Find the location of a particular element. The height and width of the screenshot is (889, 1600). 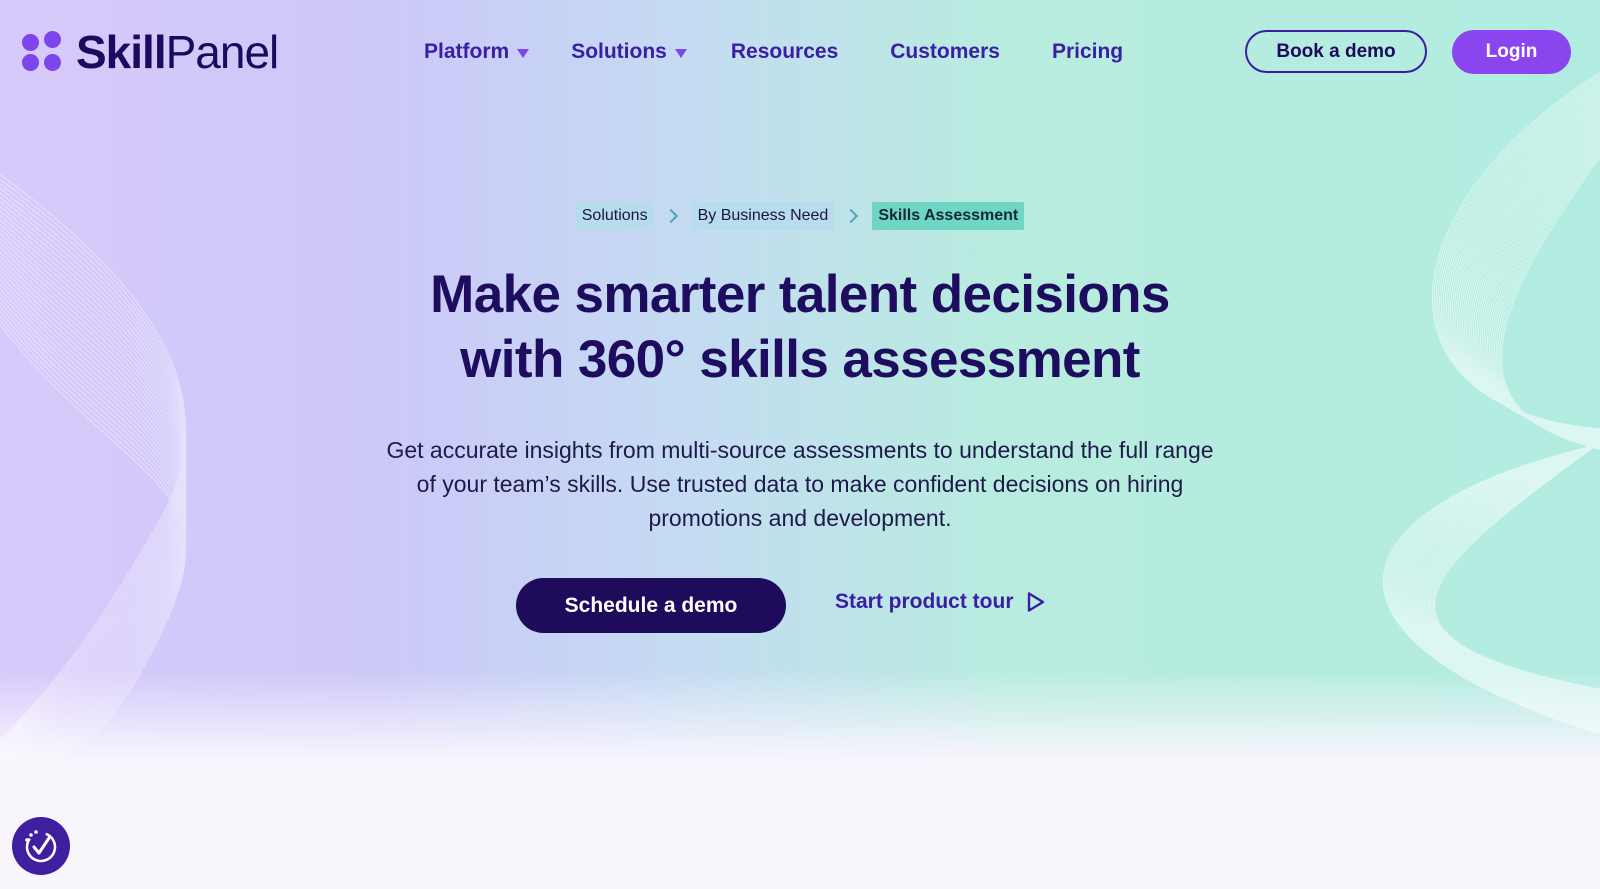

breadcrumb-item-current: Skills Assessment is located at coordinates (948, 216).